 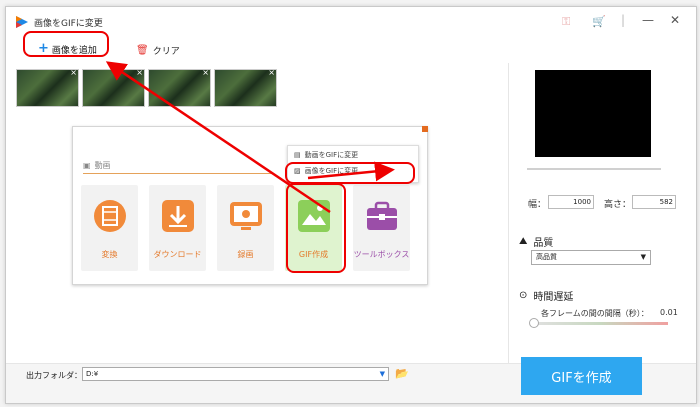 What do you see at coordinates (54, 375) in the screenshot?
I see `output-folder-label: 出力フォルダ：` at bounding box center [54, 375].